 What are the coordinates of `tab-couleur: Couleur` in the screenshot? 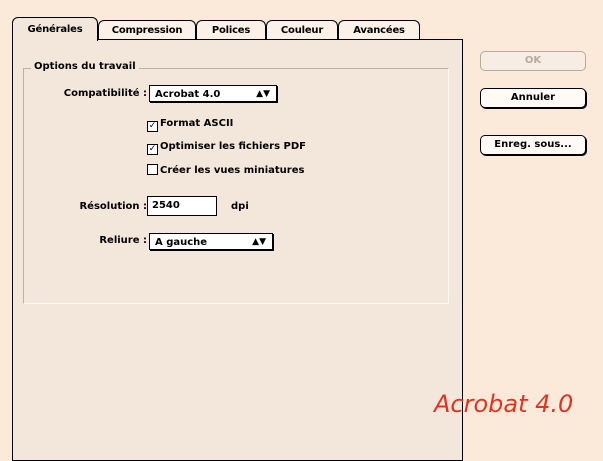 It's located at (302, 30).